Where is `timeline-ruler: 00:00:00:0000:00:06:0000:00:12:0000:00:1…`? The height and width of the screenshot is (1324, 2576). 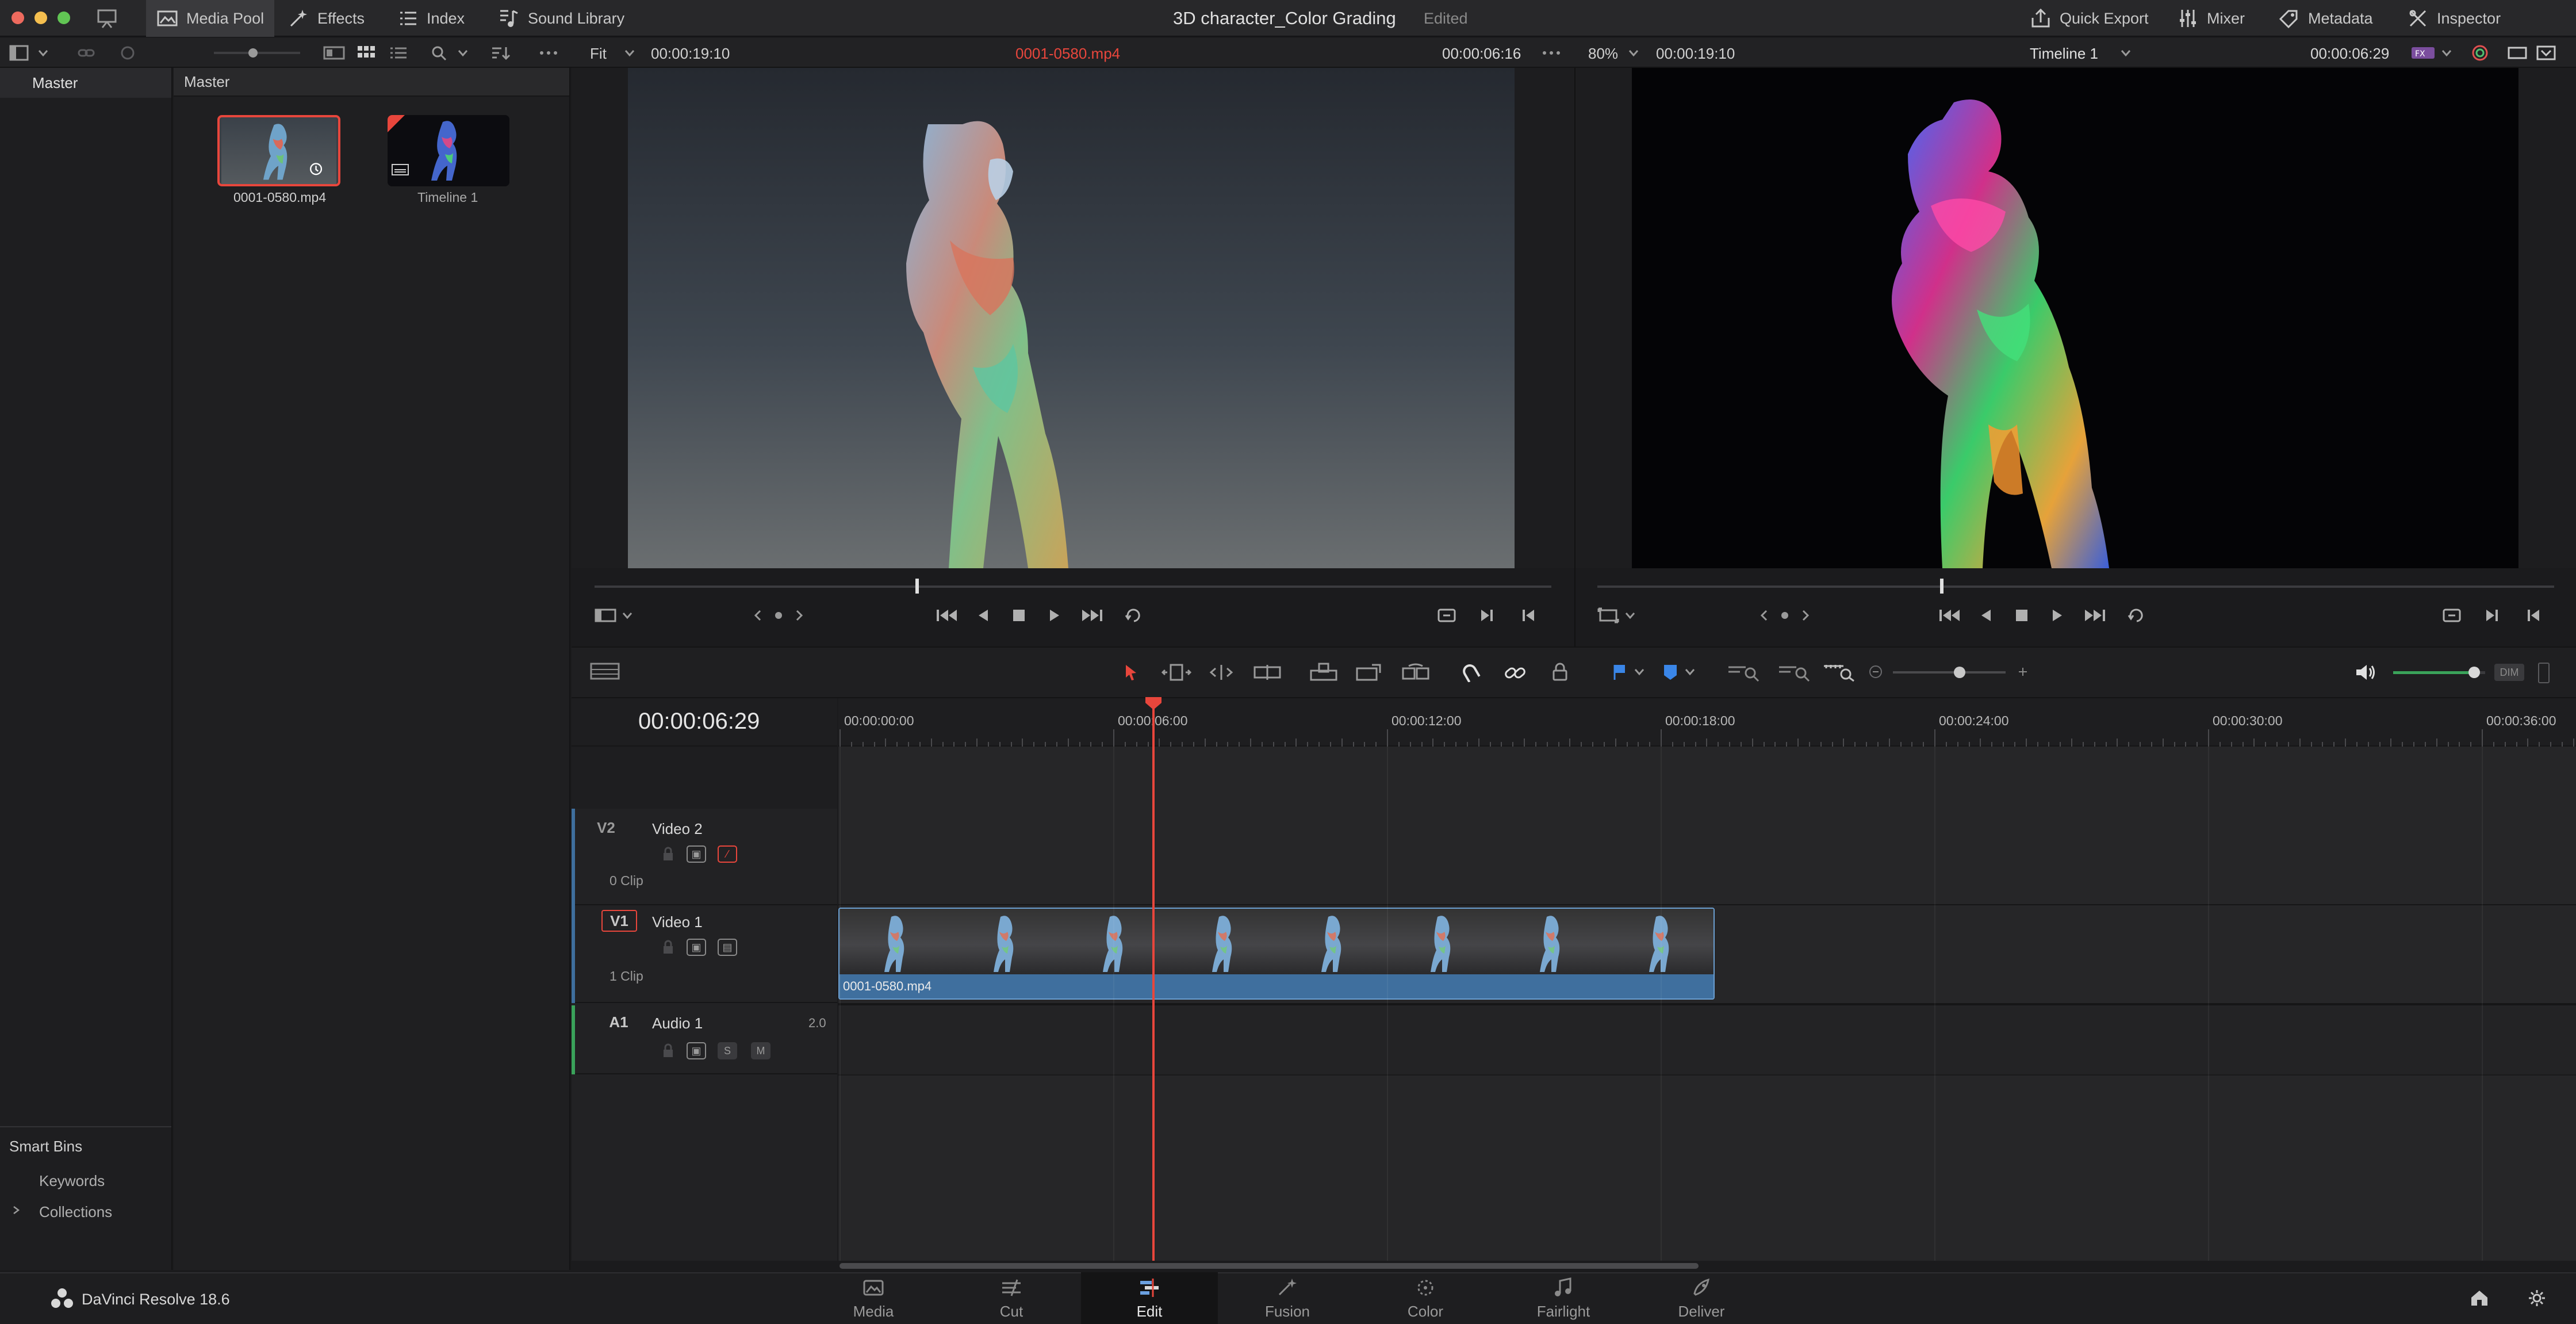
timeline-ruler: 00:00:00:0000:00:06:0000:00:12:0000:00:1… is located at coordinates (1707, 722).